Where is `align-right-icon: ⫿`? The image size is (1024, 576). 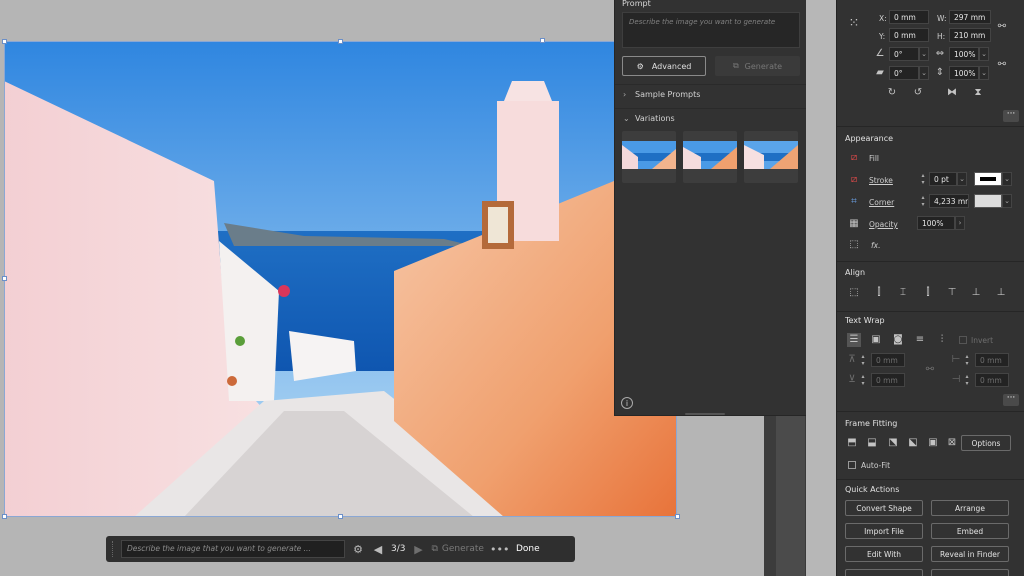
align-right-icon: ⫿ is located at coordinates (928, 293).